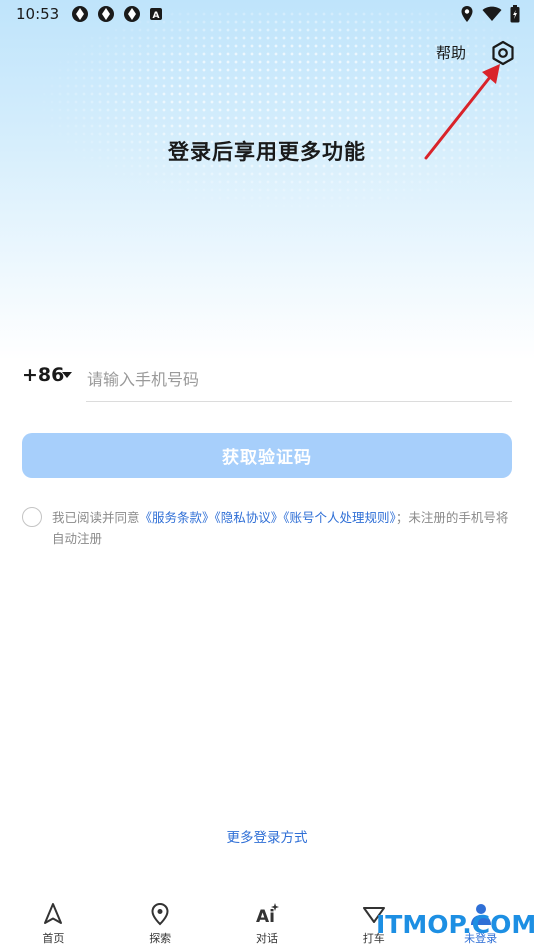 The image size is (534, 950). I want to click on nav-item-chat: Ai 对话, so click(267, 923).